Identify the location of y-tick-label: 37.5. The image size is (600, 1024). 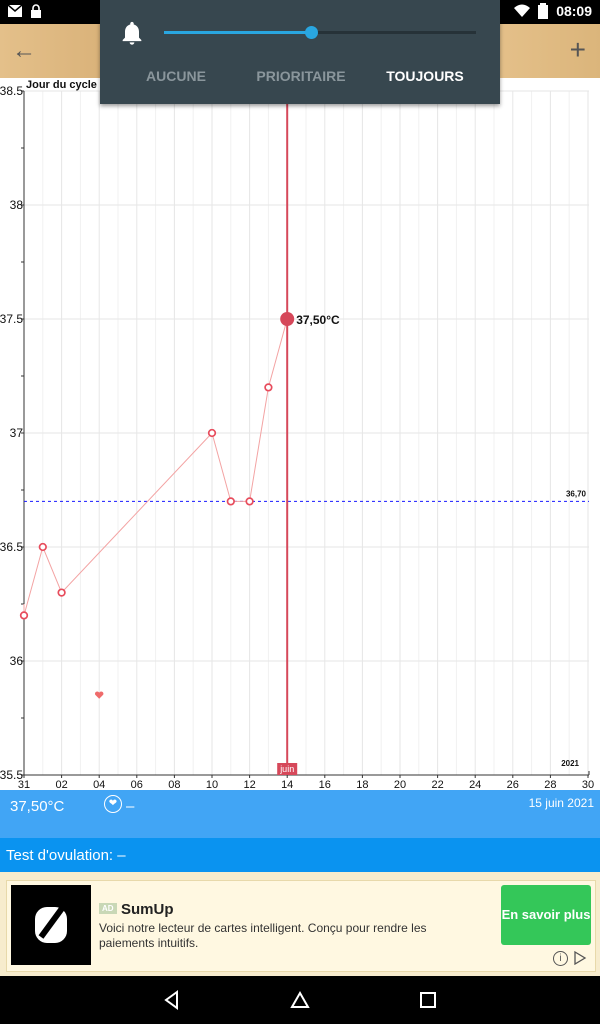
(11, 319).